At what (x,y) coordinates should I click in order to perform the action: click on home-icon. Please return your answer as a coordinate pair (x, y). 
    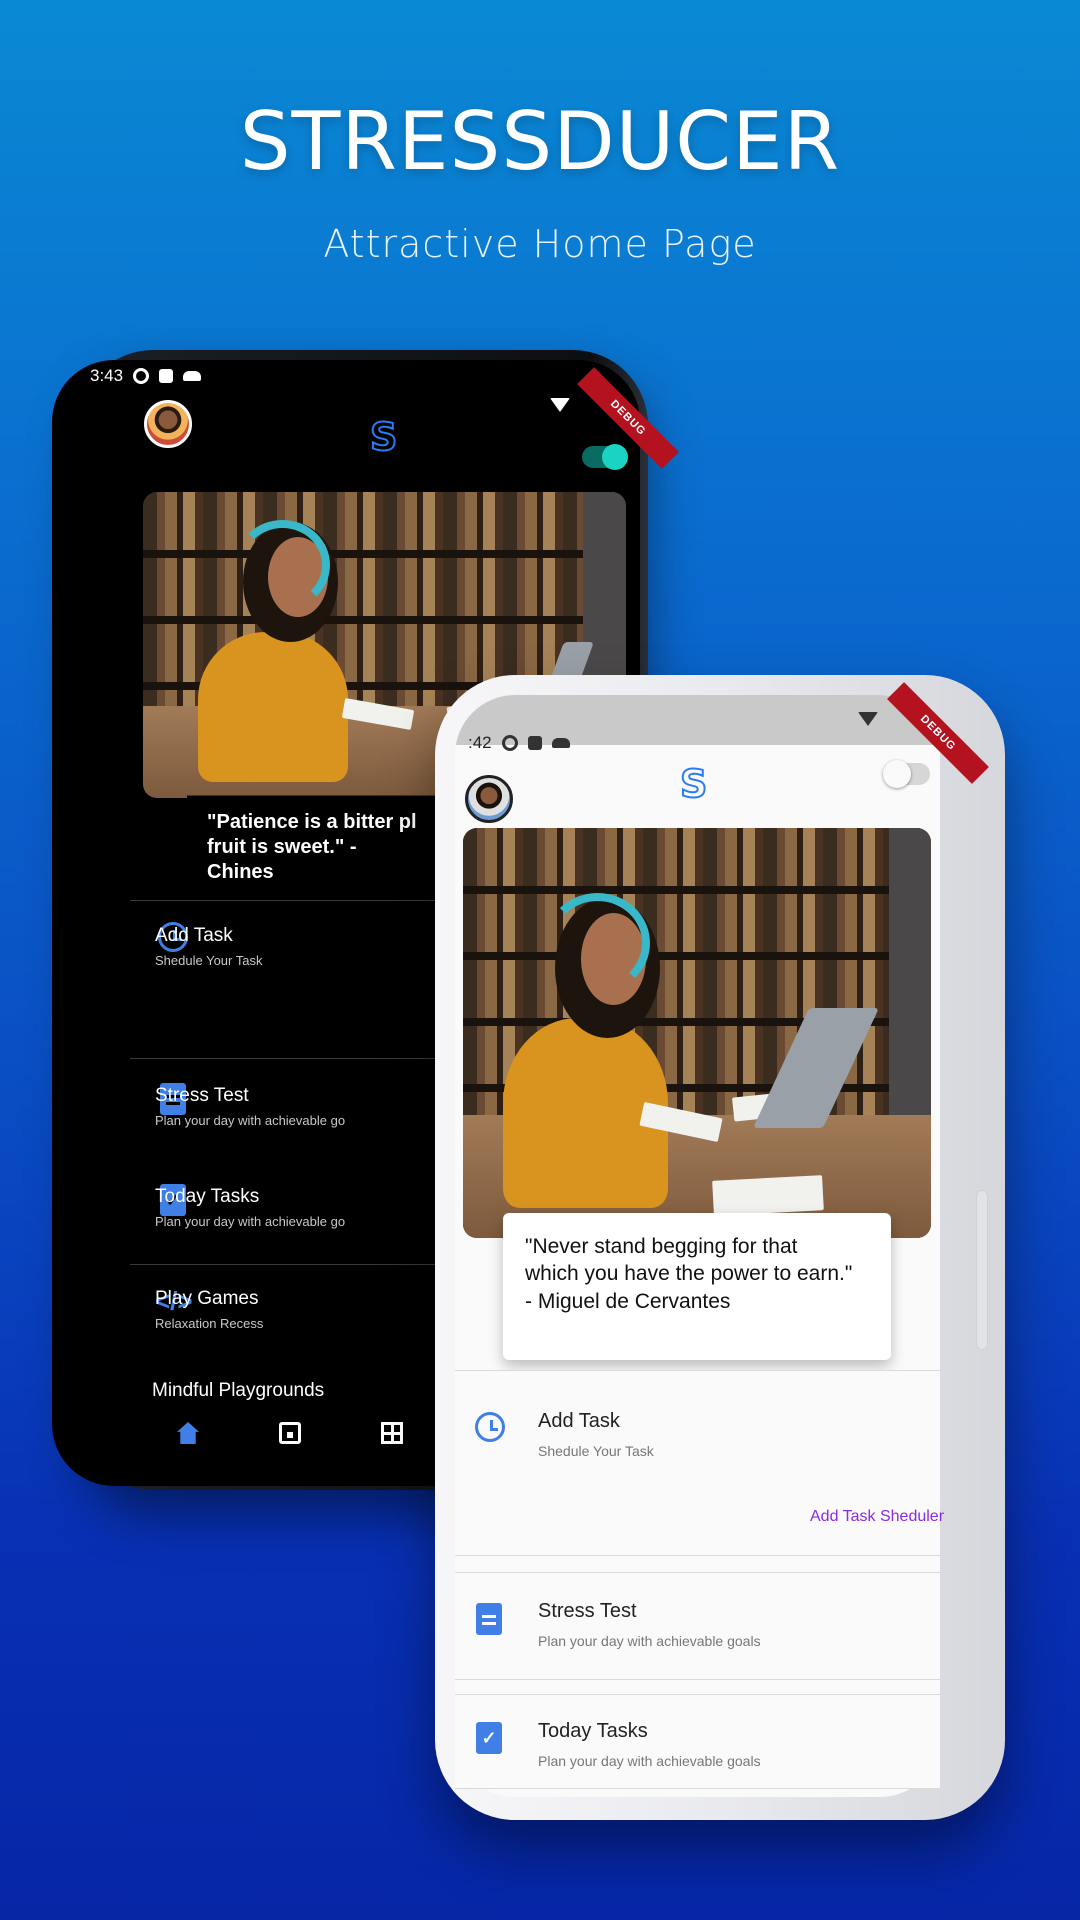
    Looking at the image, I should click on (188, 1433).